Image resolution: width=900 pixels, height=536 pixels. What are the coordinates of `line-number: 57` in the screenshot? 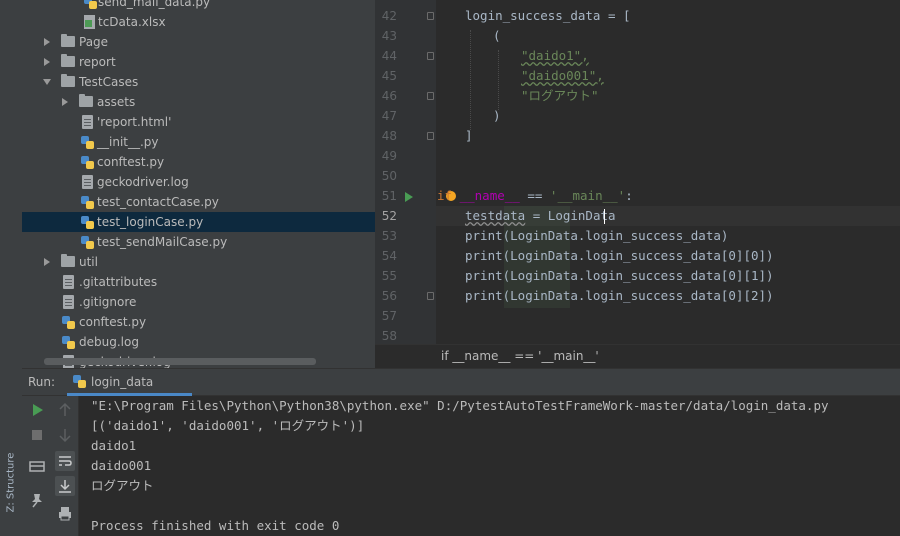 It's located at (389, 316).